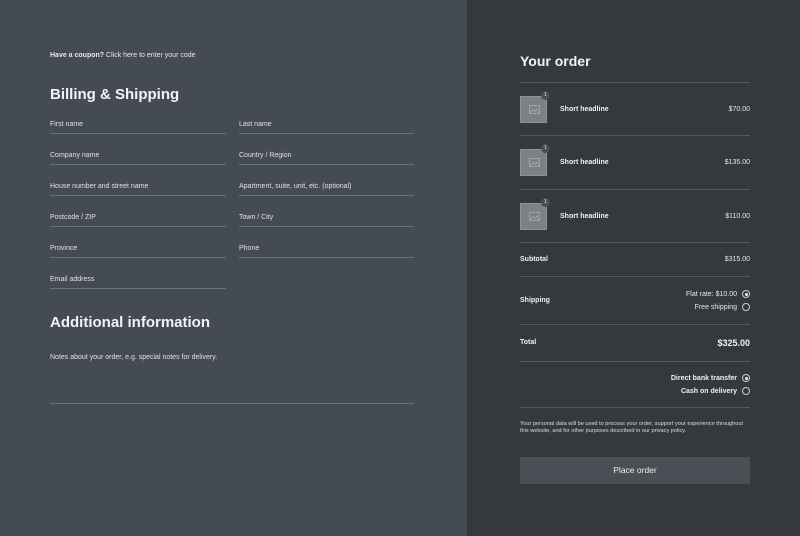  I want to click on postcode-label: Postcode / ZIP, so click(73, 217).